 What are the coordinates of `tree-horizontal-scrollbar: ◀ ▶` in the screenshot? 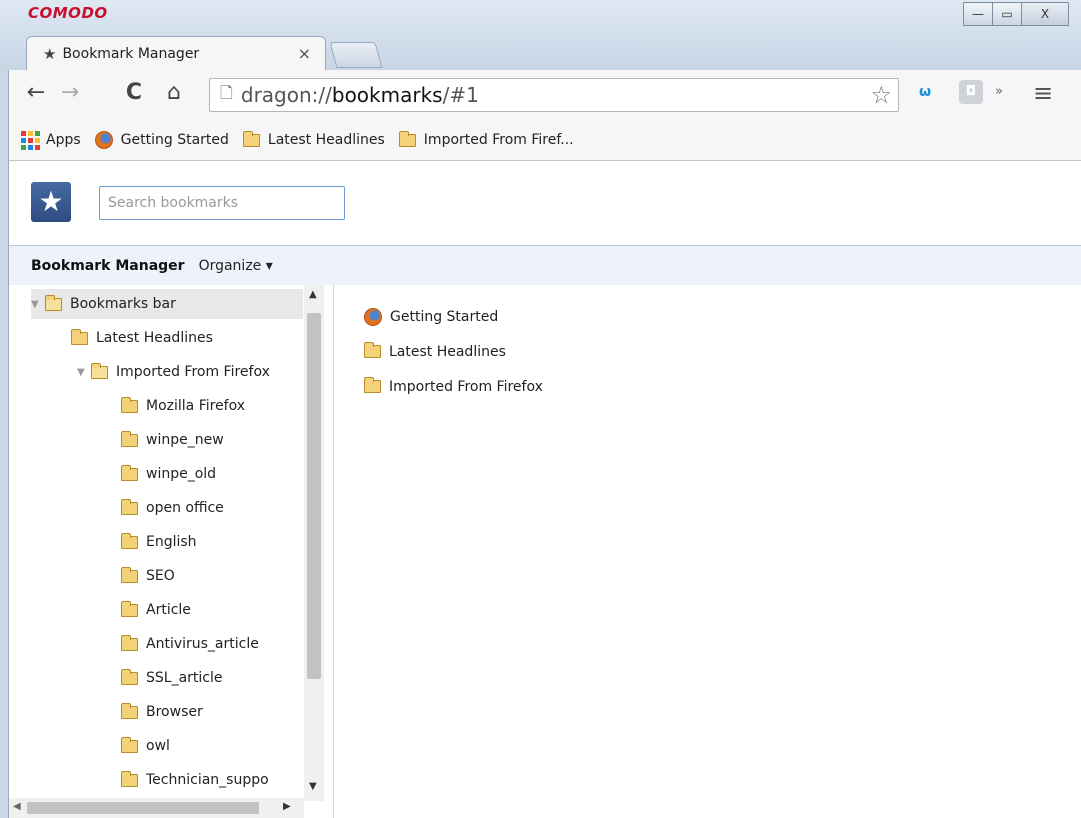 It's located at (156, 808).